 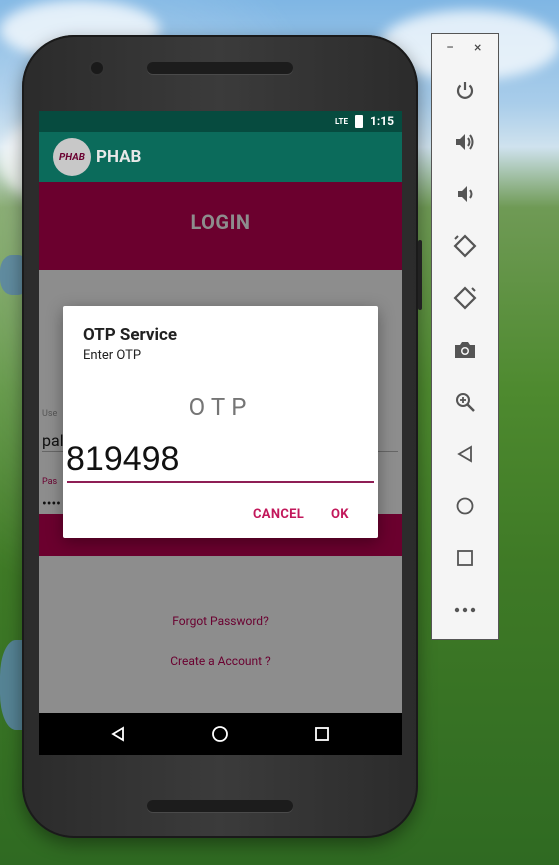 What do you see at coordinates (220, 222) in the screenshot?
I see `login-title: LOGIN` at bounding box center [220, 222].